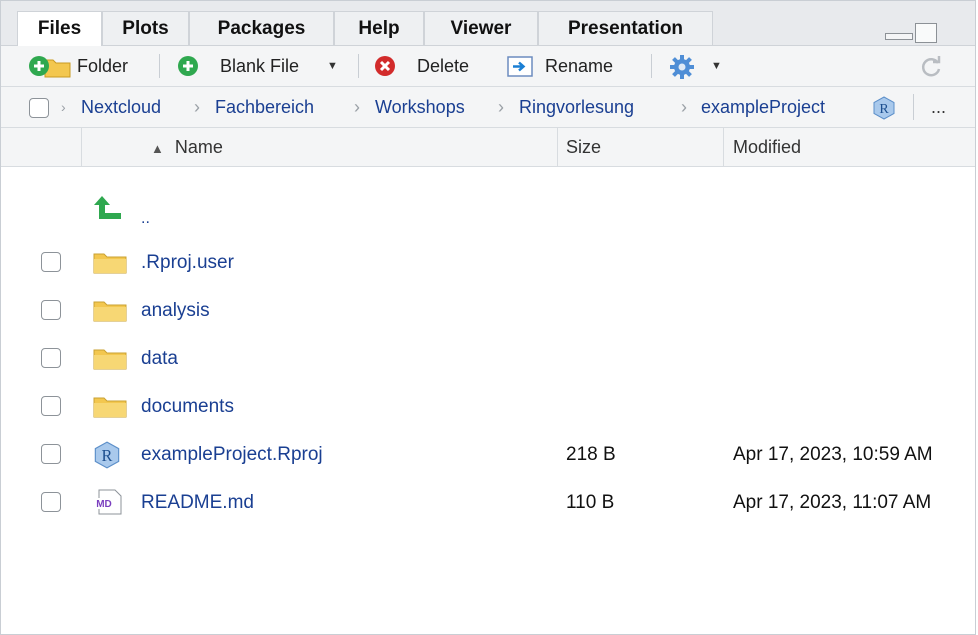 Image resolution: width=978 pixels, height=635 pixels. Describe the element at coordinates (699, 66) in the screenshot. I see `more-actions-button: ▼` at that location.